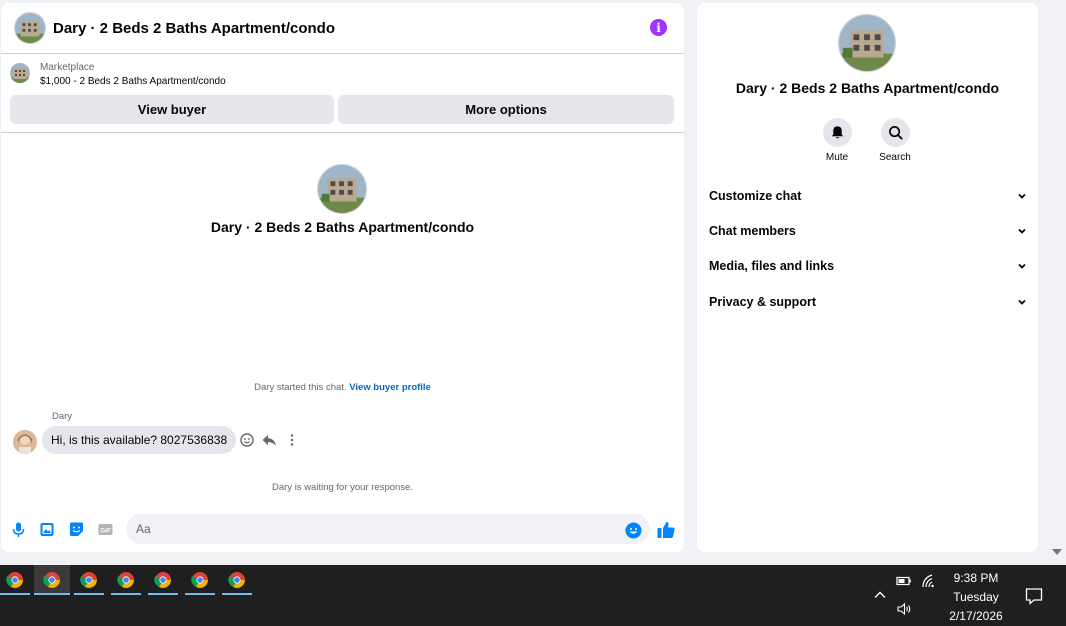  I want to click on chat-header: Dary · 2 Beds 2 Baths Apartment/condo i, so click(342, 28).